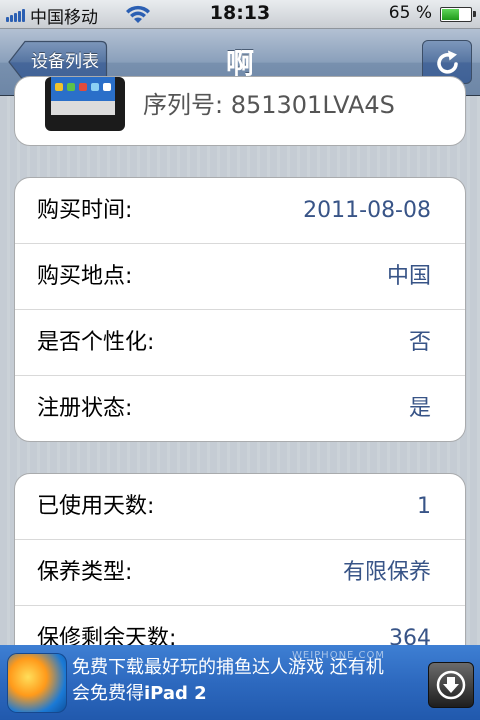 This screenshot has height=720, width=480. I want to click on ad-text: 免费下载最好玩的捕鱼达人游戏 还有机 会免费得iPad 2, so click(247, 681).